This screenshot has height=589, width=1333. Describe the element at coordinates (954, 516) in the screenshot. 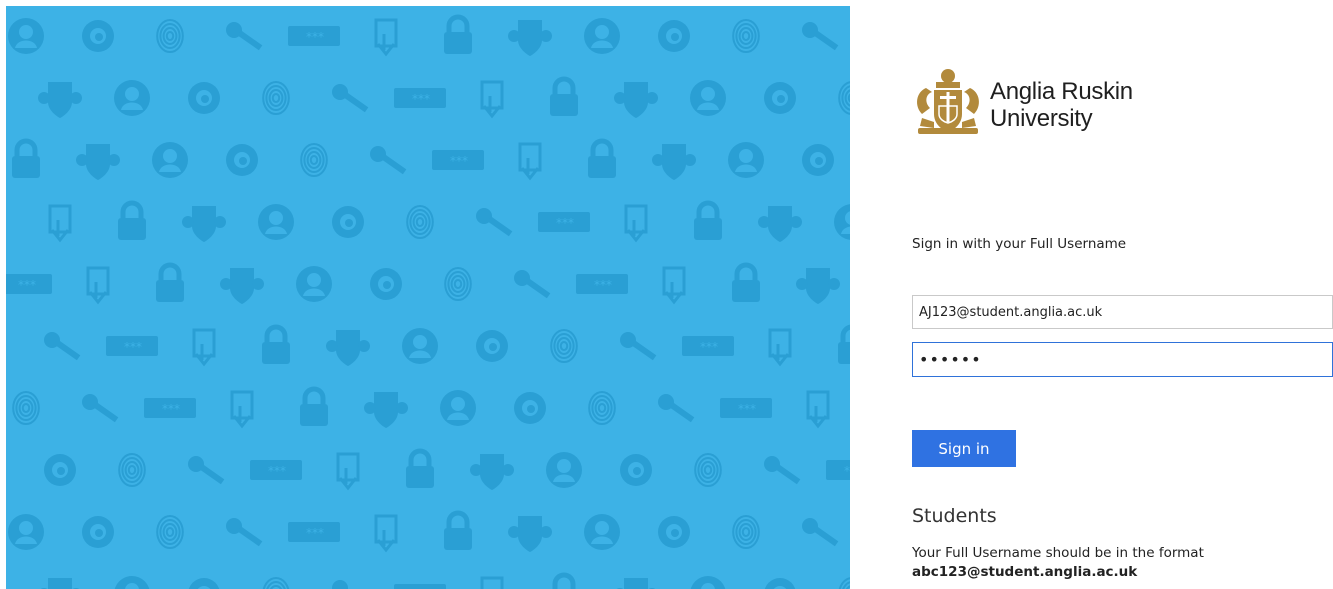

I see `students-heading: Students` at that location.